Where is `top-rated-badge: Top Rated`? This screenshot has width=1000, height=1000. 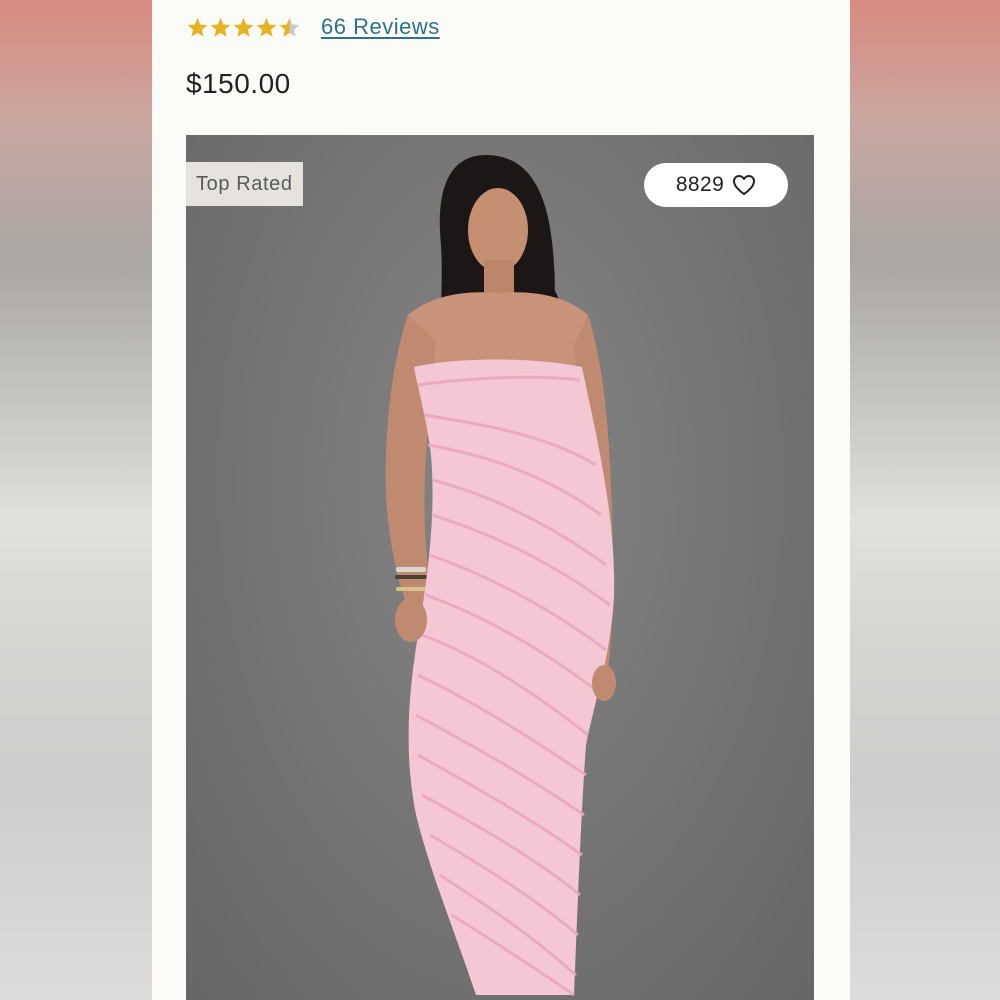
top-rated-badge: Top Rated is located at coordinates (244, 184).